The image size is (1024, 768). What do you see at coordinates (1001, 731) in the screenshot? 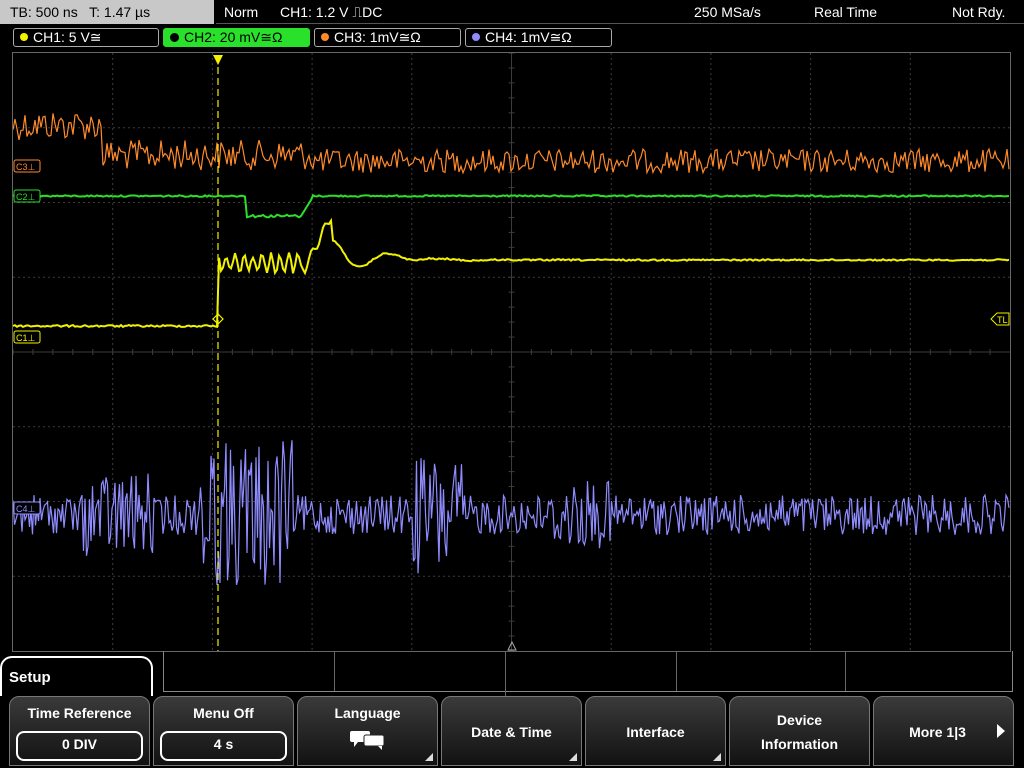
I see `next-page-icon` at bounding box center [1001, 731].